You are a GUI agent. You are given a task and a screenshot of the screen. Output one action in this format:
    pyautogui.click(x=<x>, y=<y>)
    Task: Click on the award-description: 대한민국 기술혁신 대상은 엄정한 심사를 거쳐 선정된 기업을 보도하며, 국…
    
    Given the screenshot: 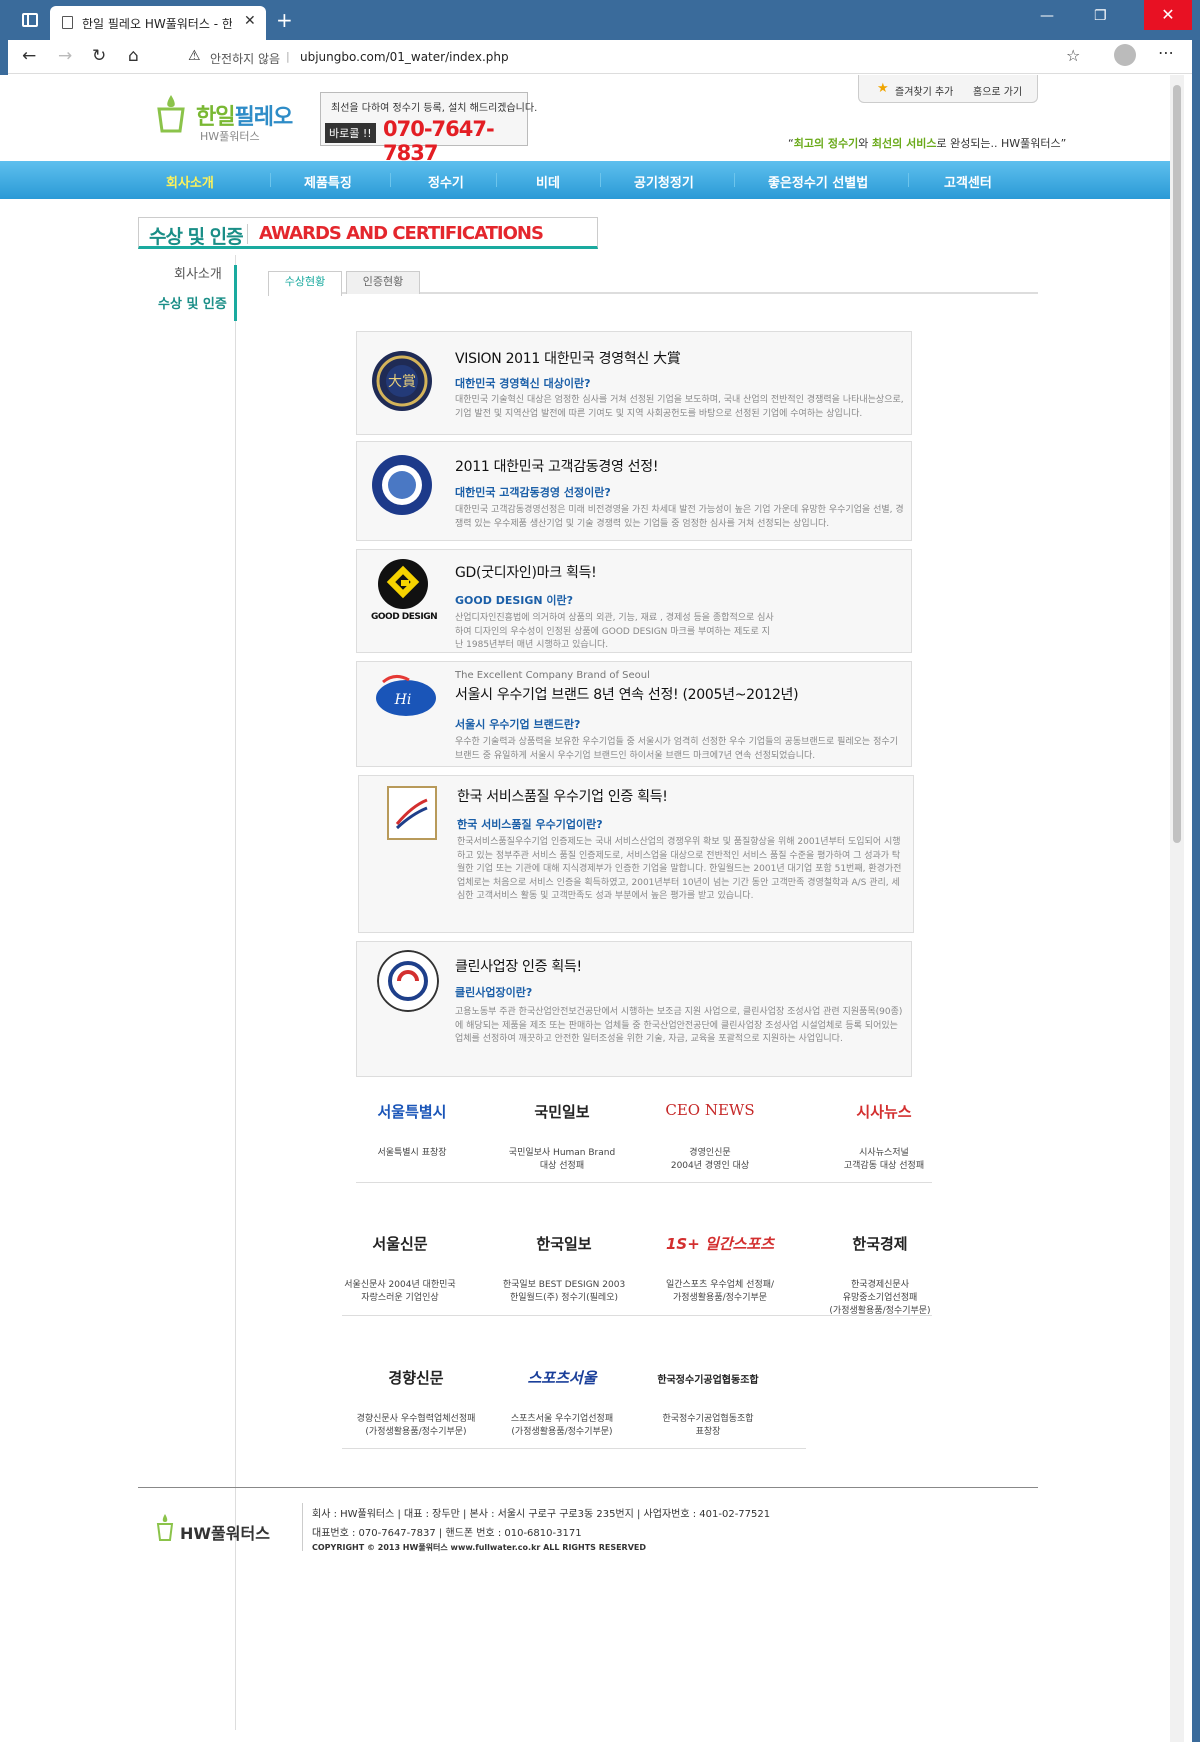 What is the action you would take?
    pyautogui.click(x=679, y=407)
    